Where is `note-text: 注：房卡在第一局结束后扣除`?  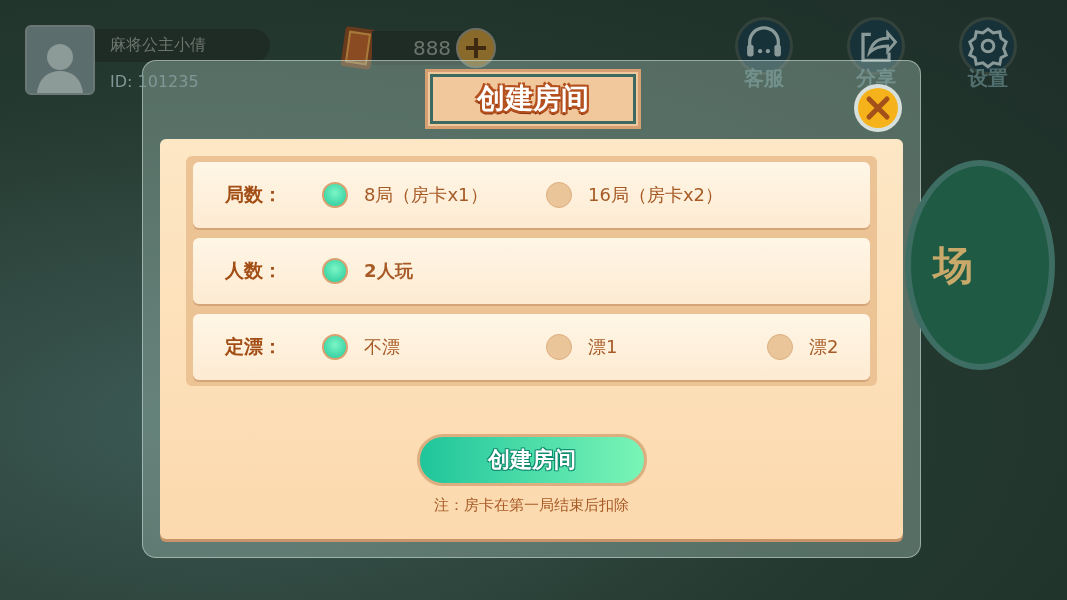 note-text: 注：房卡在第一局结束后扣除 is located at coordinates (531, 505).